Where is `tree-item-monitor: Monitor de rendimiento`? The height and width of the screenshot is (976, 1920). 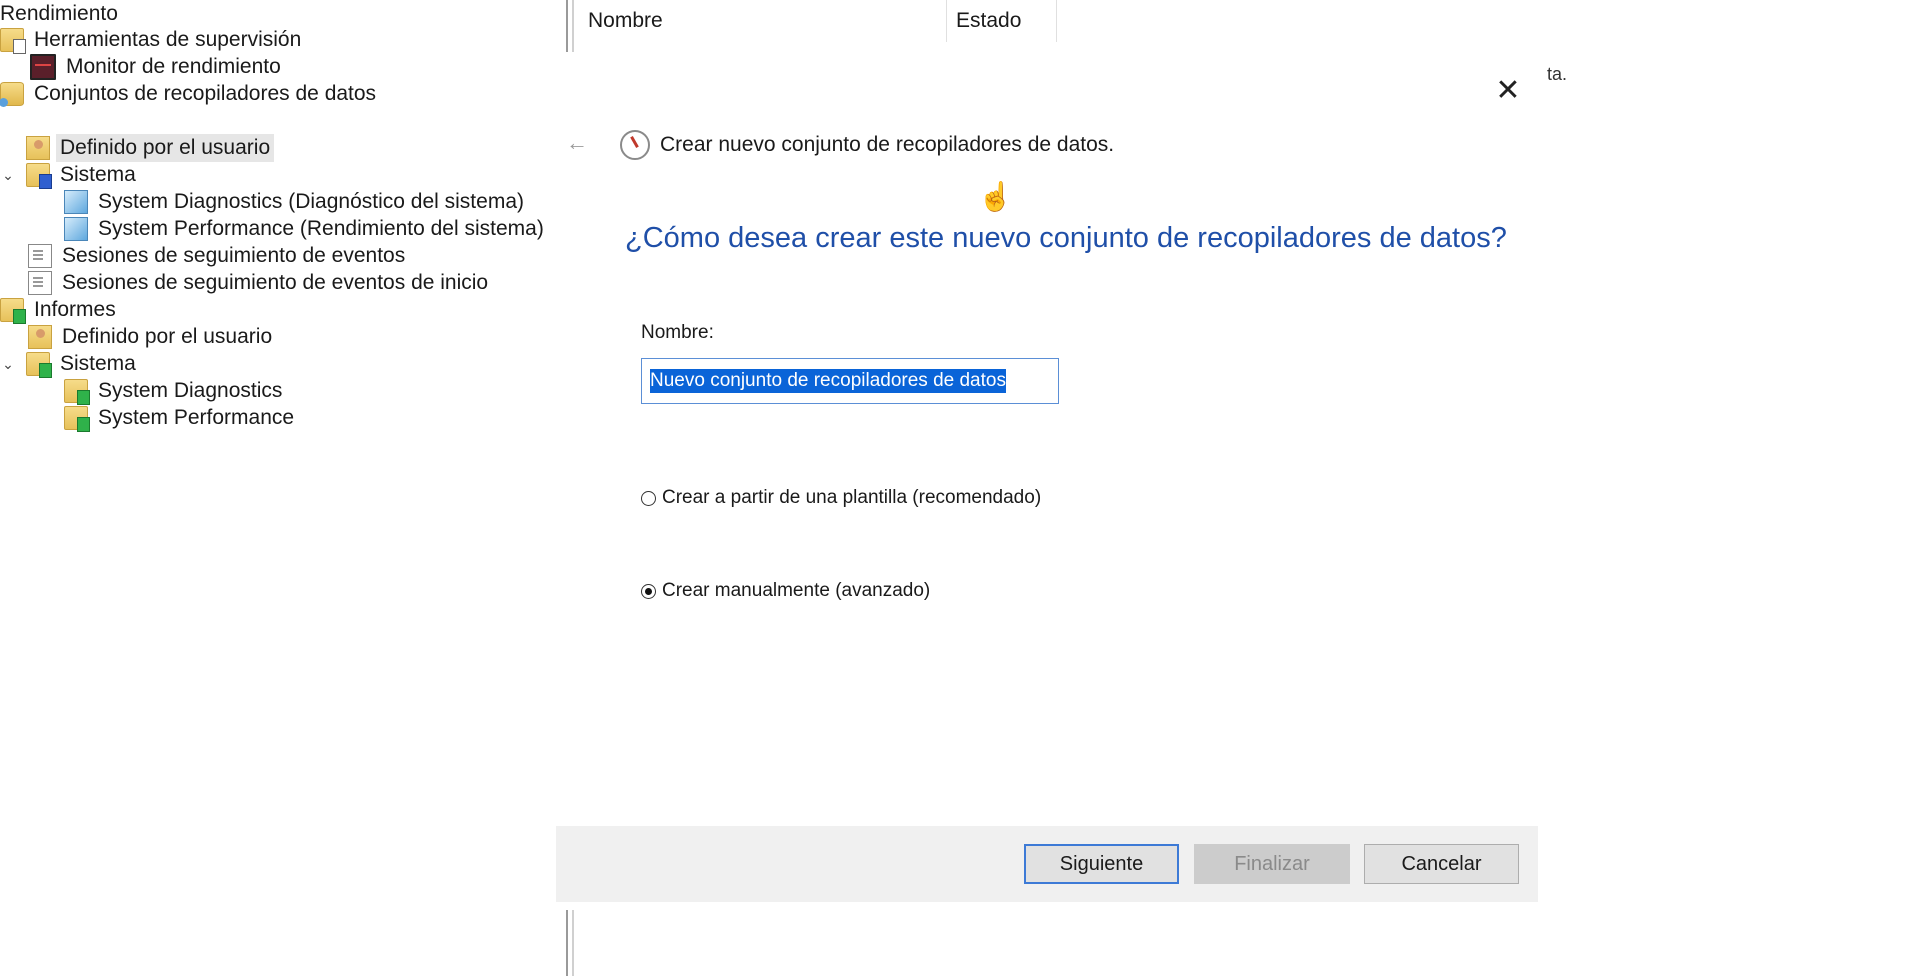
tree-item-monitor: Monitor de rendimiento is located at coordinates (157, 67).